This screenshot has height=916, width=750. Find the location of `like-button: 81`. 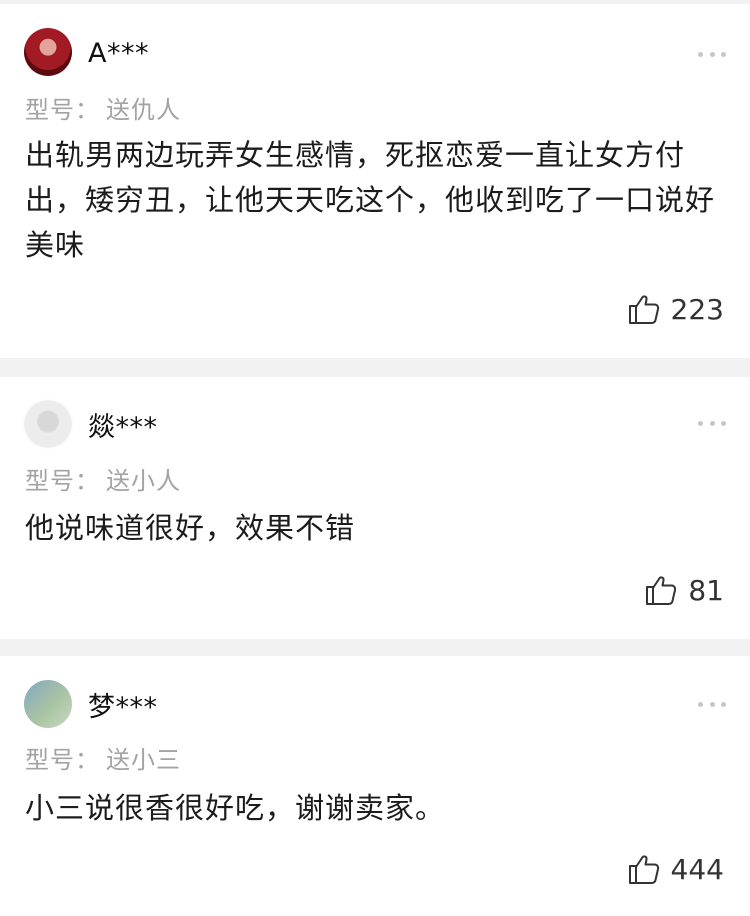

like-button: 81 is located at coordinates (684, 590).